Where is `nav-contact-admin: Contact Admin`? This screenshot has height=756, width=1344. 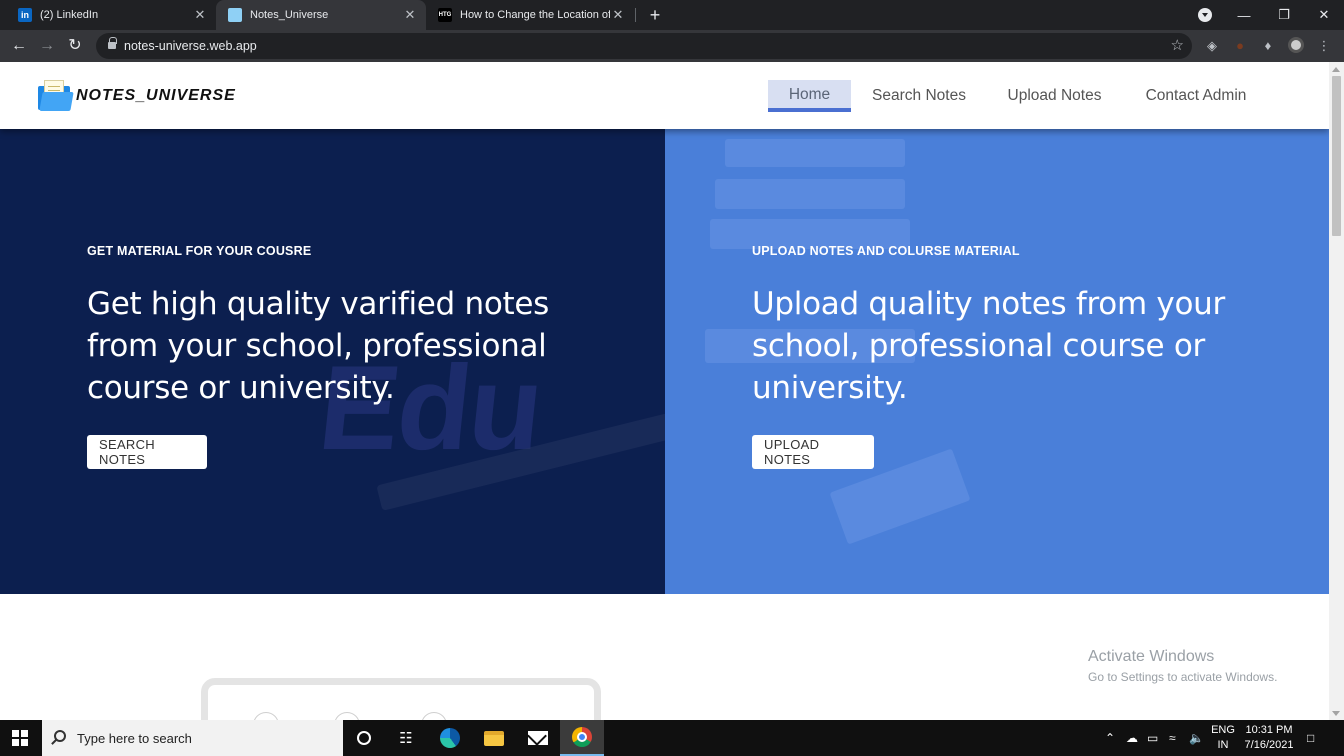 nav-contact-admin: Contact Admin is located at coordinates (1196, 96).